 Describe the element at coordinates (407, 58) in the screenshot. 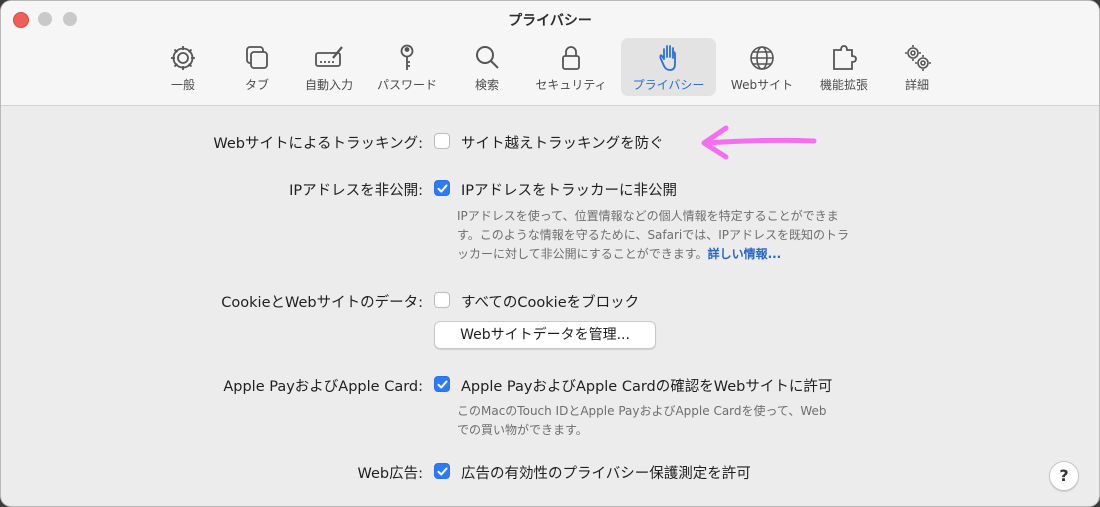

I see `key-icon` at that location.